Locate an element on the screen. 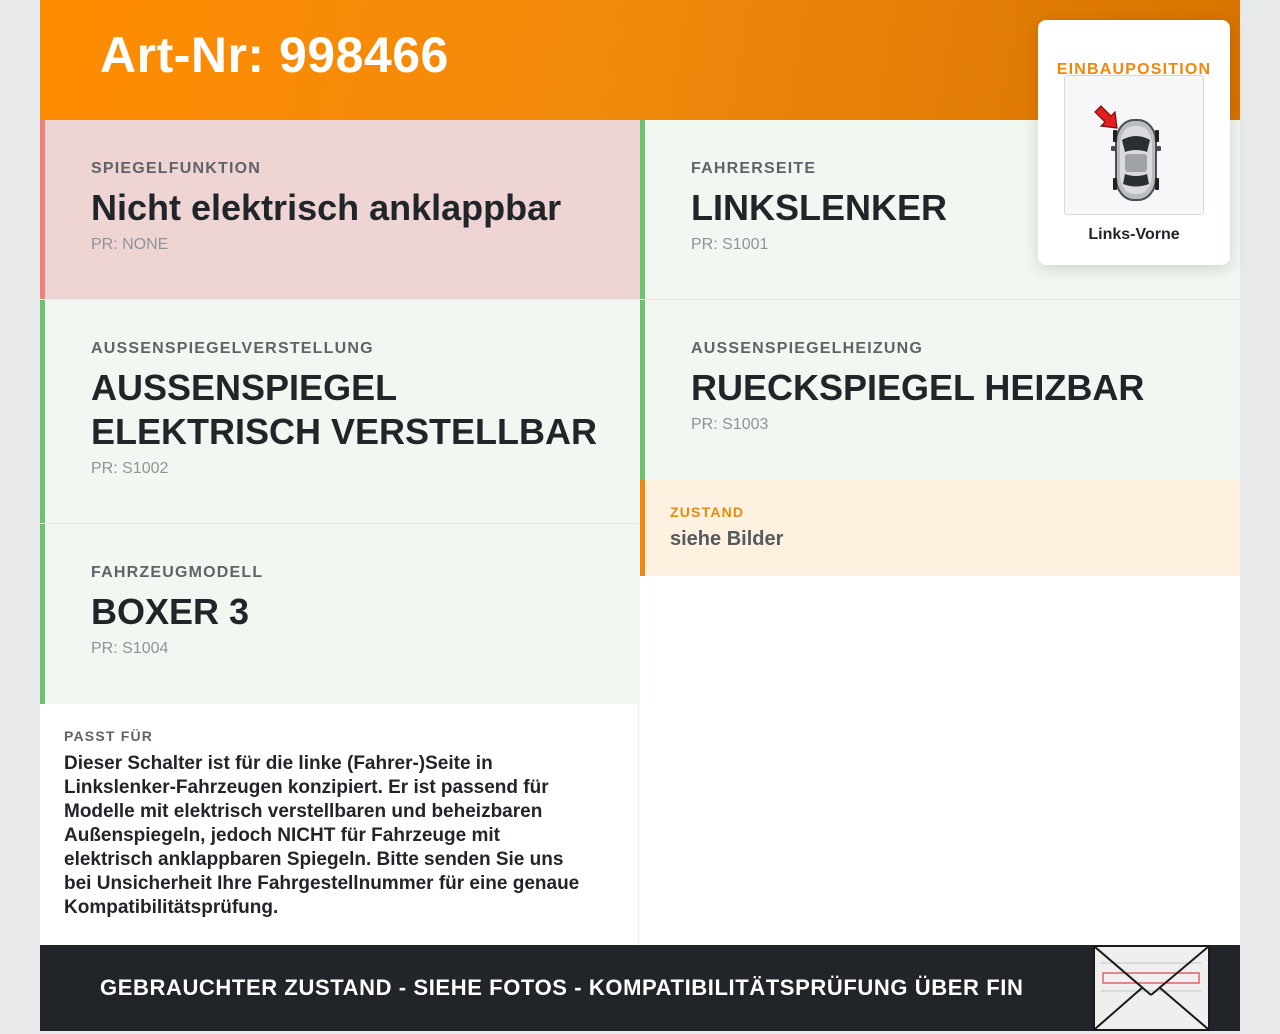 The image size is (1280, 1034). card-value: BOXER 3 is located at coordinates (170, 611).